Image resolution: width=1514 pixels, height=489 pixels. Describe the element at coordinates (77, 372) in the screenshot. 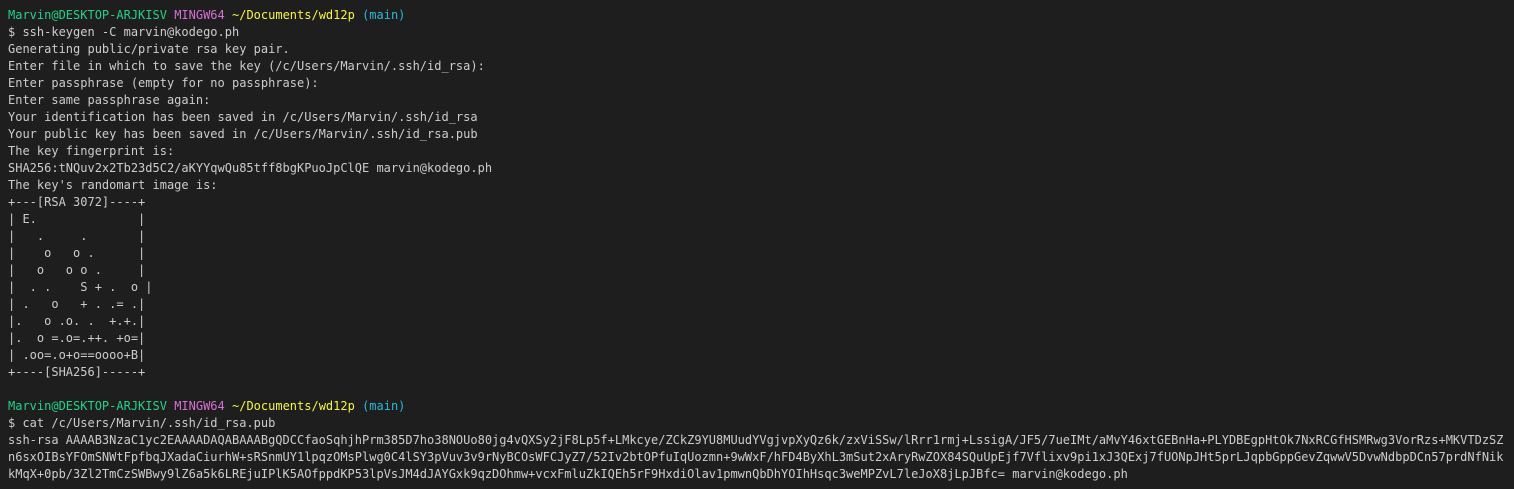

I see `randomart-line: +----[SHA256]-----+` at that location.